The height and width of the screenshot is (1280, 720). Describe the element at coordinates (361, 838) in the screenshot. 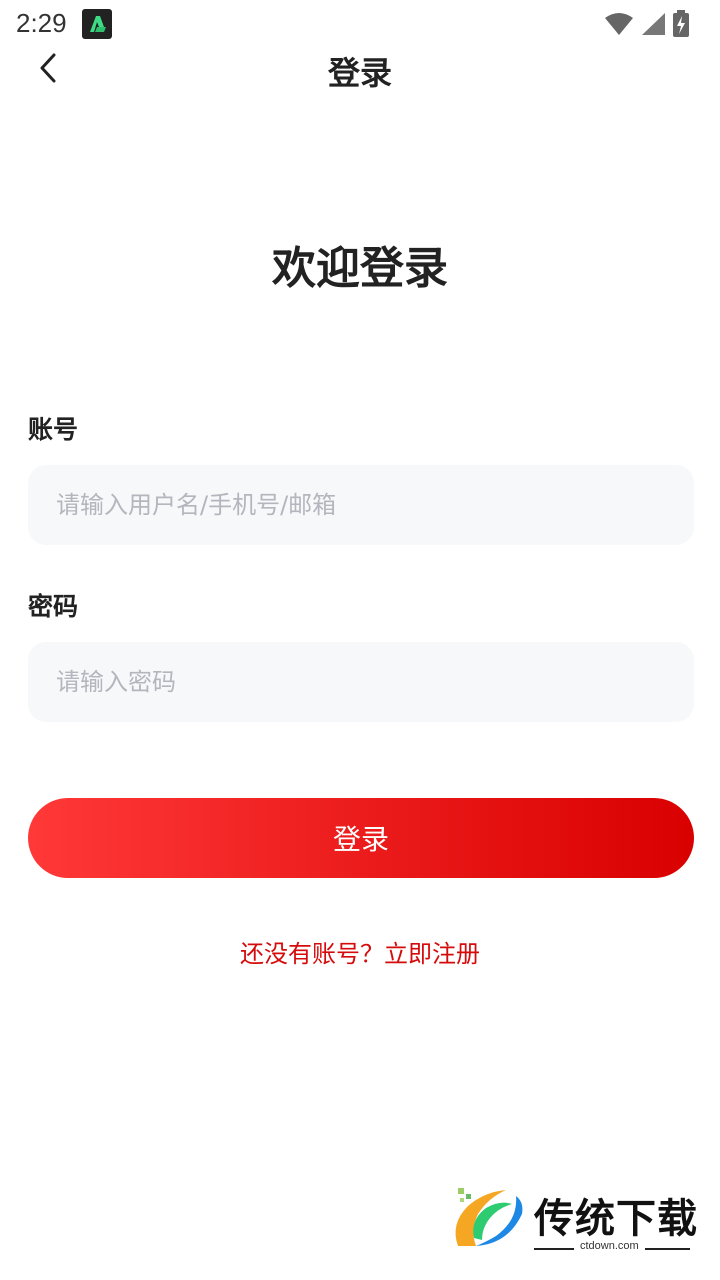

I see `login-button: 登录` at that location.